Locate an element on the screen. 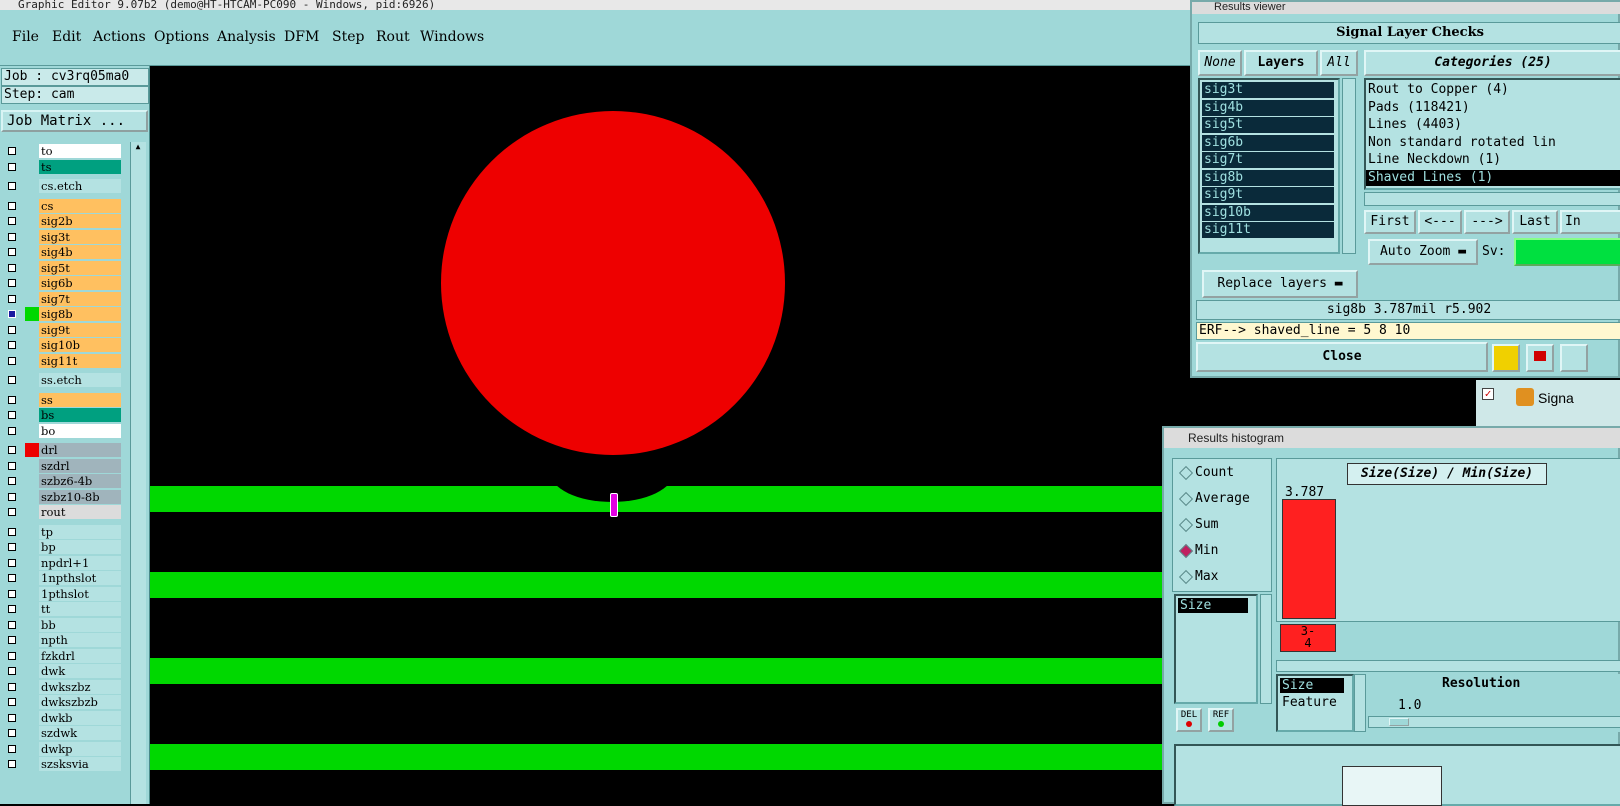  categories-hscroll is located at coordinates (1492, 199).